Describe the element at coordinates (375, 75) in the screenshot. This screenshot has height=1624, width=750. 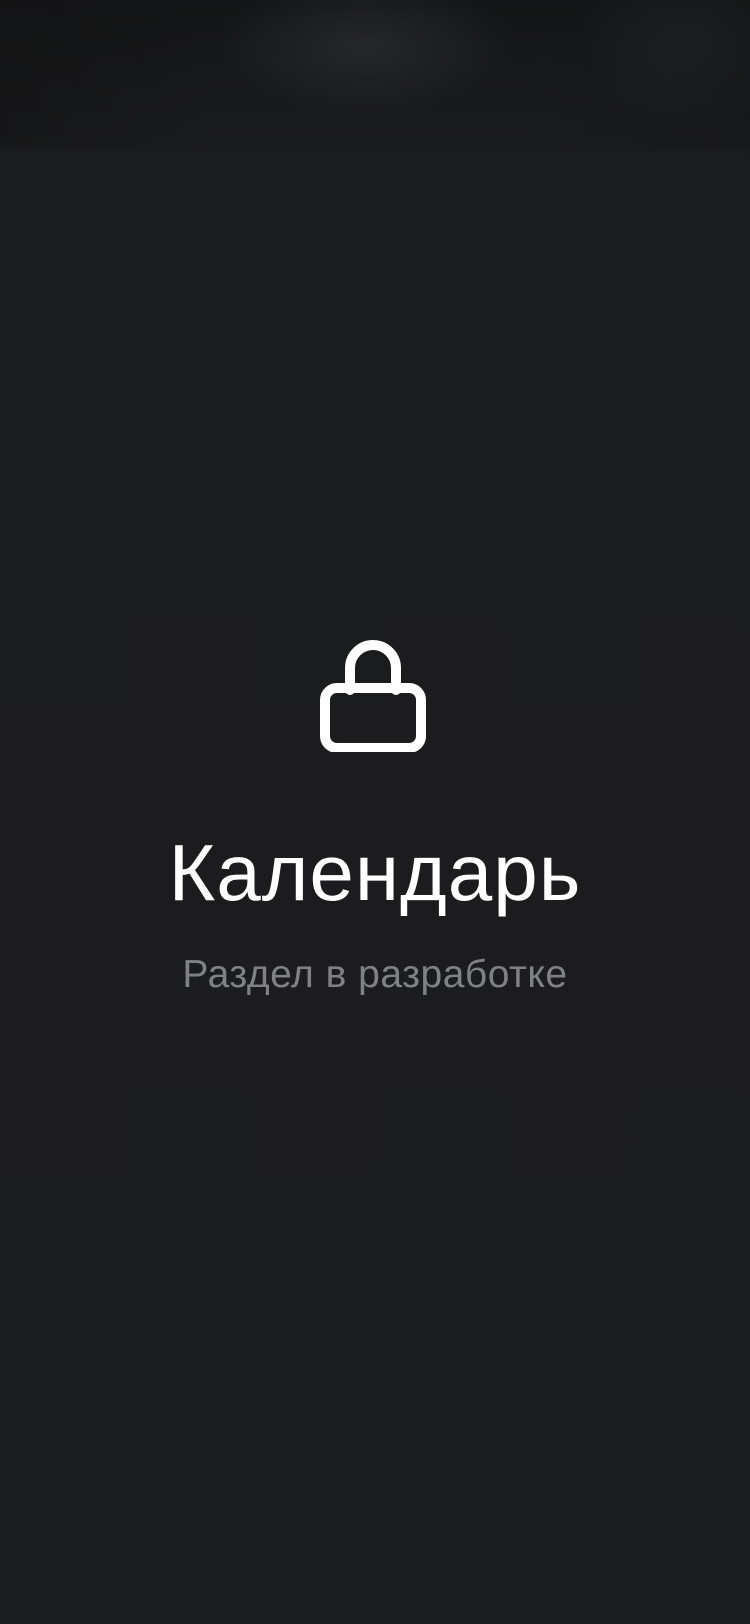
I see `top-blurred-backdrop` at that location.